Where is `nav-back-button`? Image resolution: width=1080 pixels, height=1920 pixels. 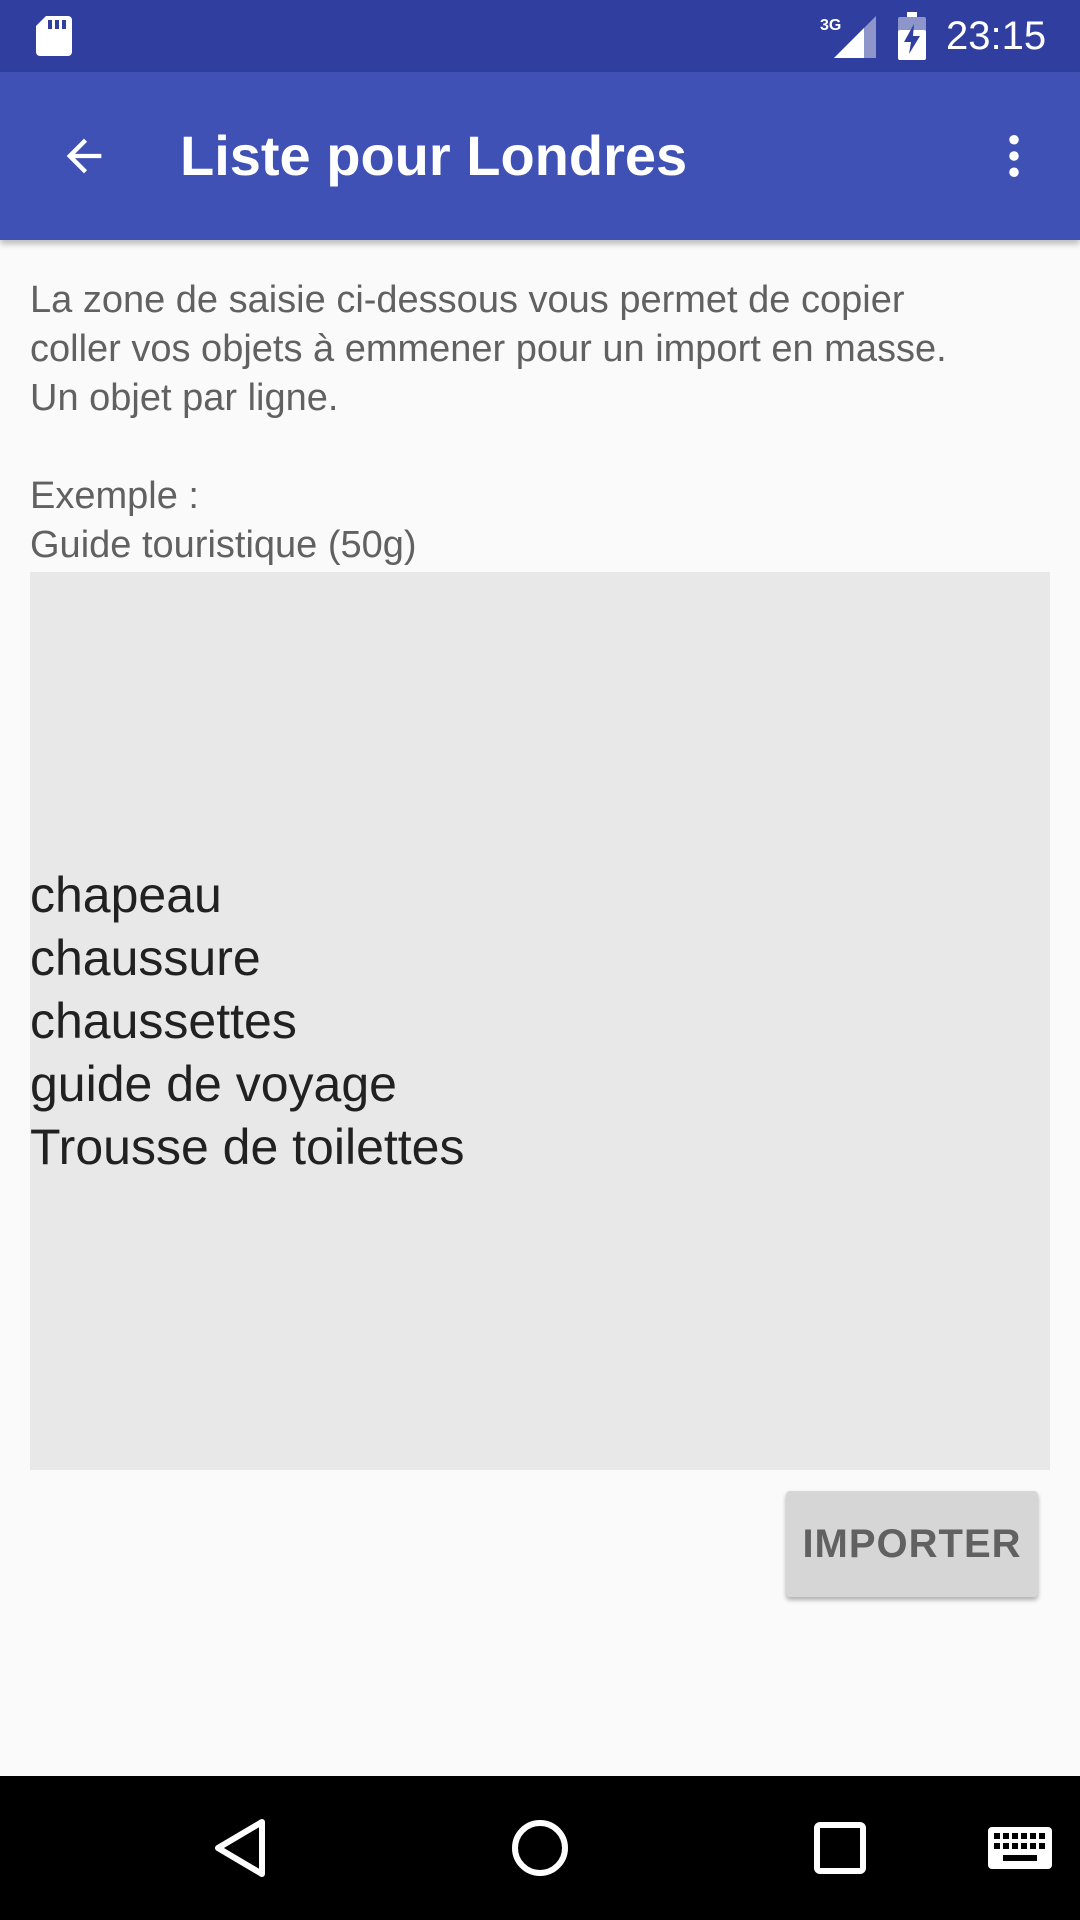 nav-back-button is located at coordinates (240, 1848).